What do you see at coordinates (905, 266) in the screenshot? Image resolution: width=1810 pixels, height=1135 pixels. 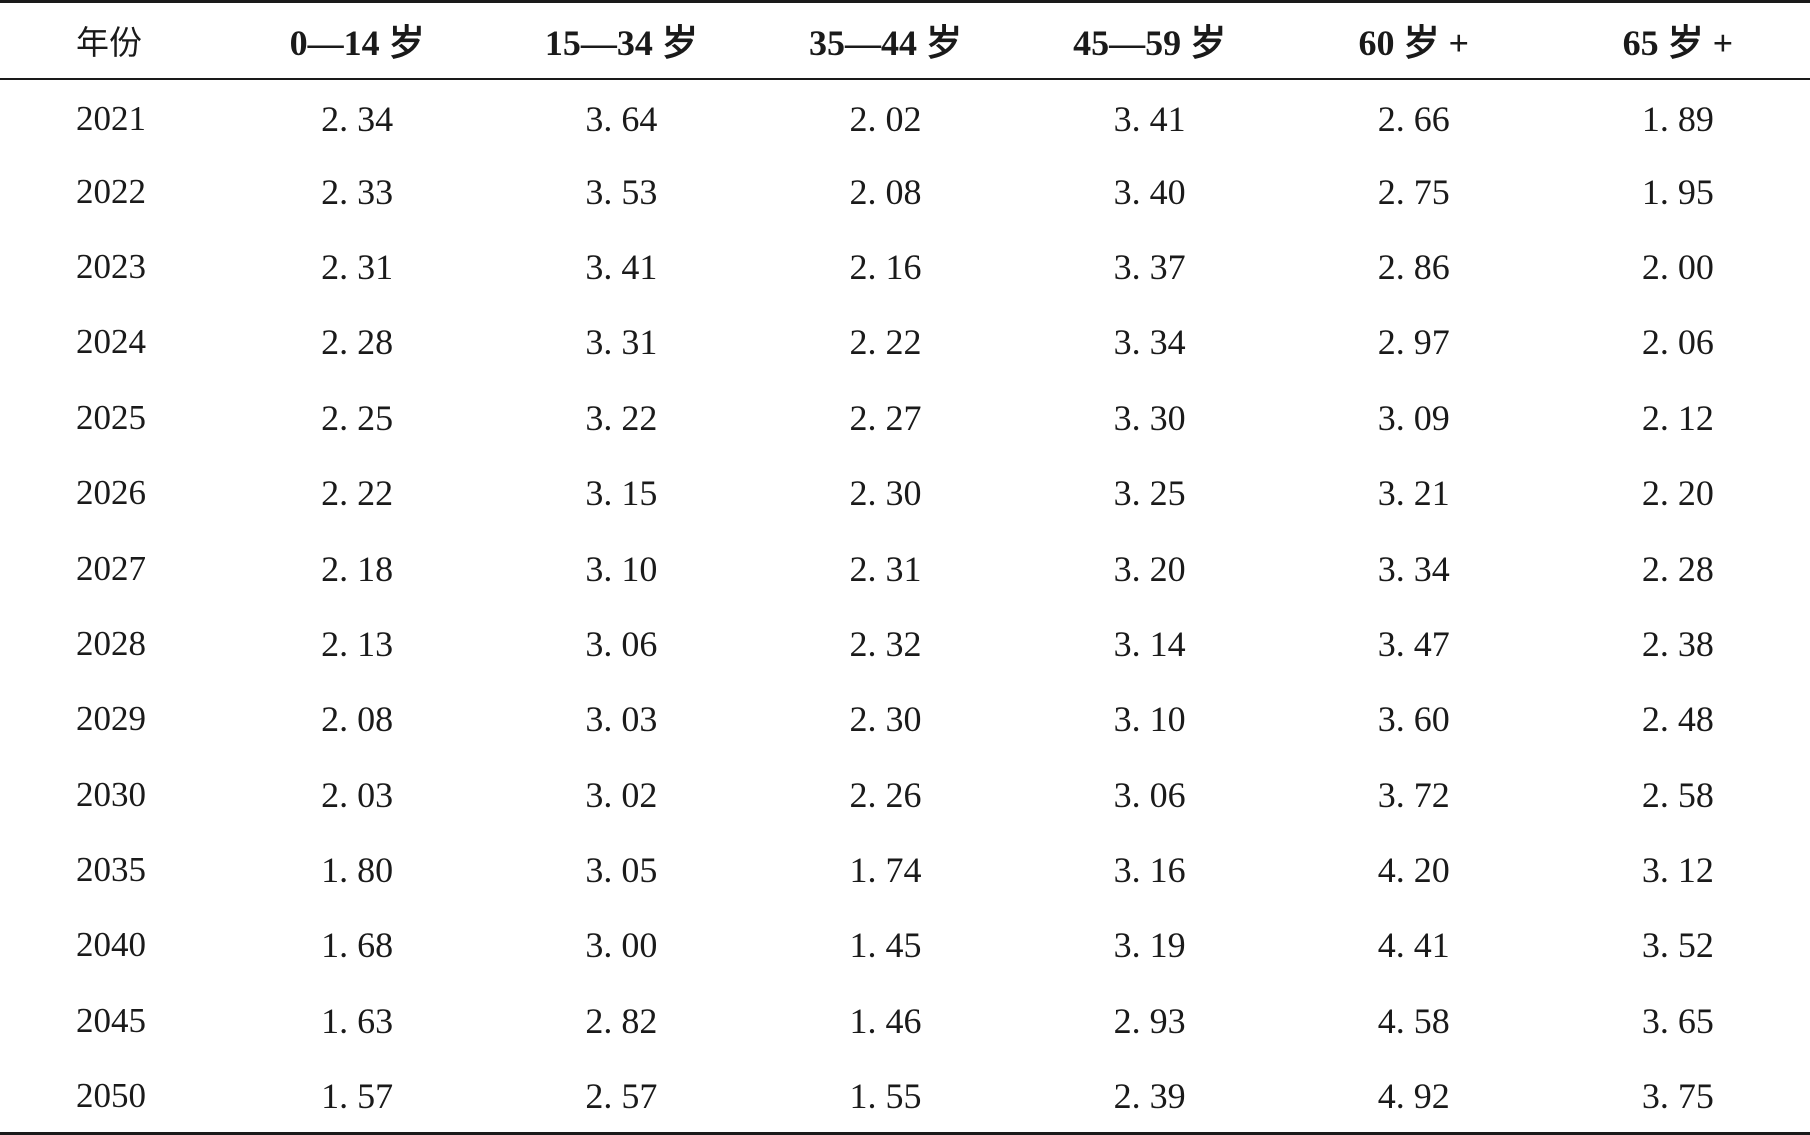 I see `table-row: 2023 2. 31 3. 41 2. 16 3. 37 2. 86 2. 00` at bounding box center [905, 266].